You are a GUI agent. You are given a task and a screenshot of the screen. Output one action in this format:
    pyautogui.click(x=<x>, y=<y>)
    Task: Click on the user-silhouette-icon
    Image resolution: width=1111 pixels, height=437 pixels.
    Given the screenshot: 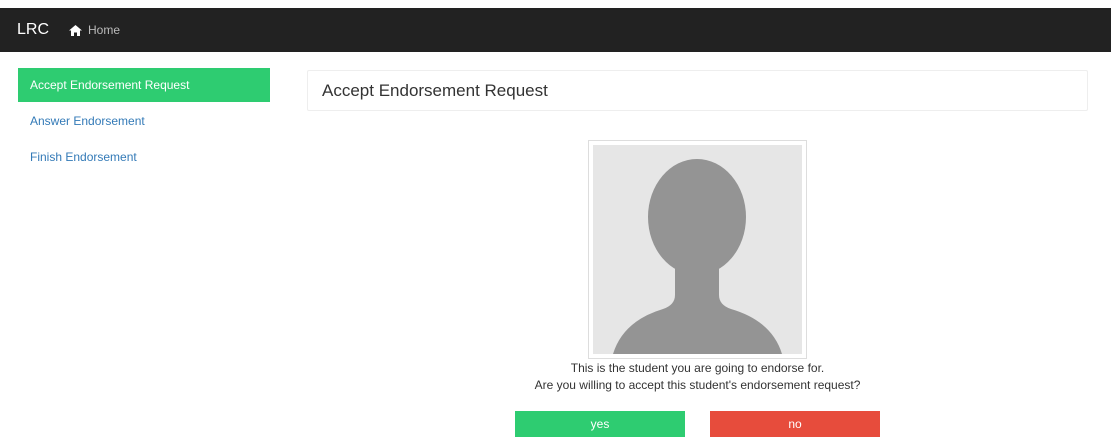 What is the action you would take?
    pyautogui.click(x=697, y=249)
    